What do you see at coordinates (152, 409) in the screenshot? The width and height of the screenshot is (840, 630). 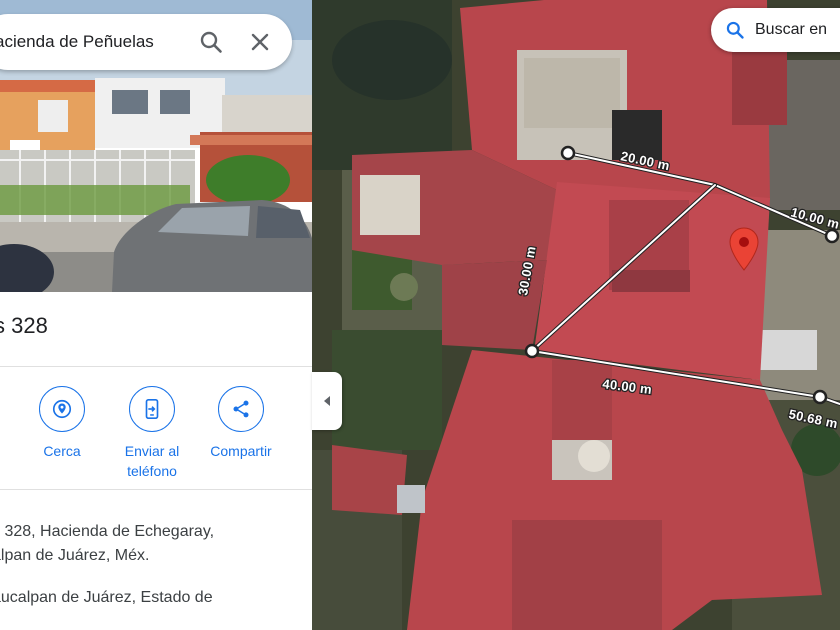 I see `send-to-phone-icon` at bounding box center [152, 409].